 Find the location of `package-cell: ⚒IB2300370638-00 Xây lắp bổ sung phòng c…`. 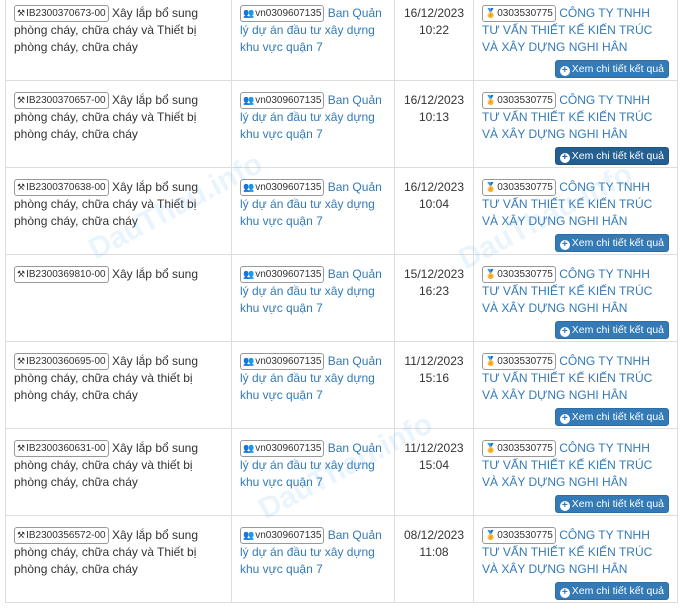

package-cell: ⚒IB2300370638-00 Xây lắp bổ sung phòng c… is located at coordinates (118, 211).